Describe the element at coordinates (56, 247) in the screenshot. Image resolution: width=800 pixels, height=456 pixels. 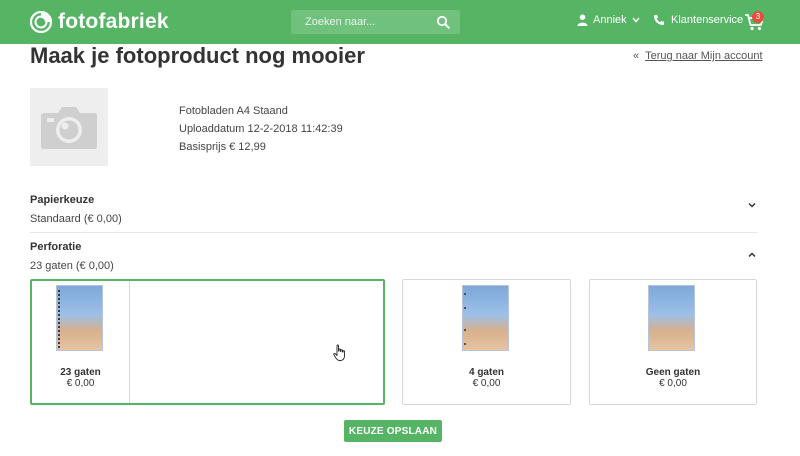
I see `perforation-section-title: Perforatie` at that location.